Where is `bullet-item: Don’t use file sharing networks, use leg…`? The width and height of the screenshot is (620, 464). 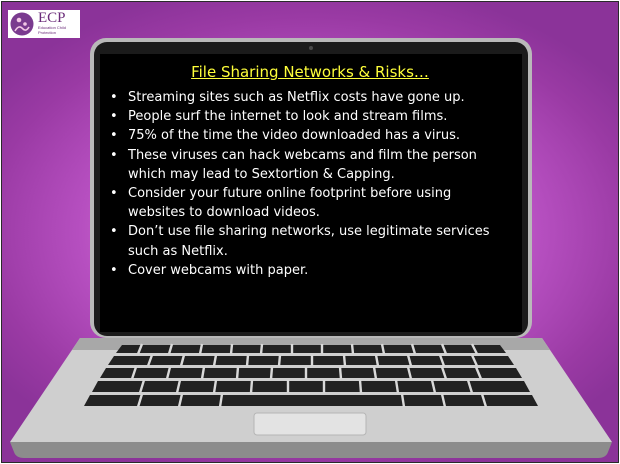 bullet-item: Don’t use file sharing networks, use leg… is located at coordinates (310, 241).